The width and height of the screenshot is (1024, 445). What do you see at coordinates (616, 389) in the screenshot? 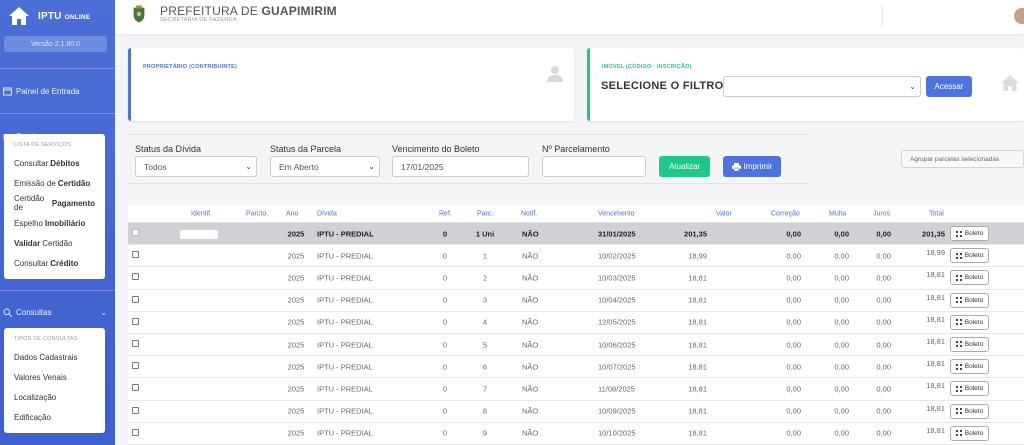
I see `cell-vencimento: 11/08/2025` at bounding box center [616, 389].